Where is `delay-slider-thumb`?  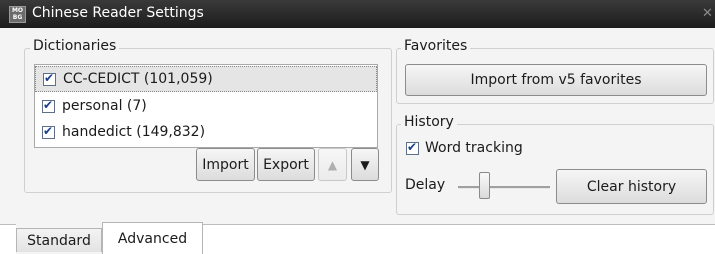
delay-slider-thumb is located at coordinates (484, 185).